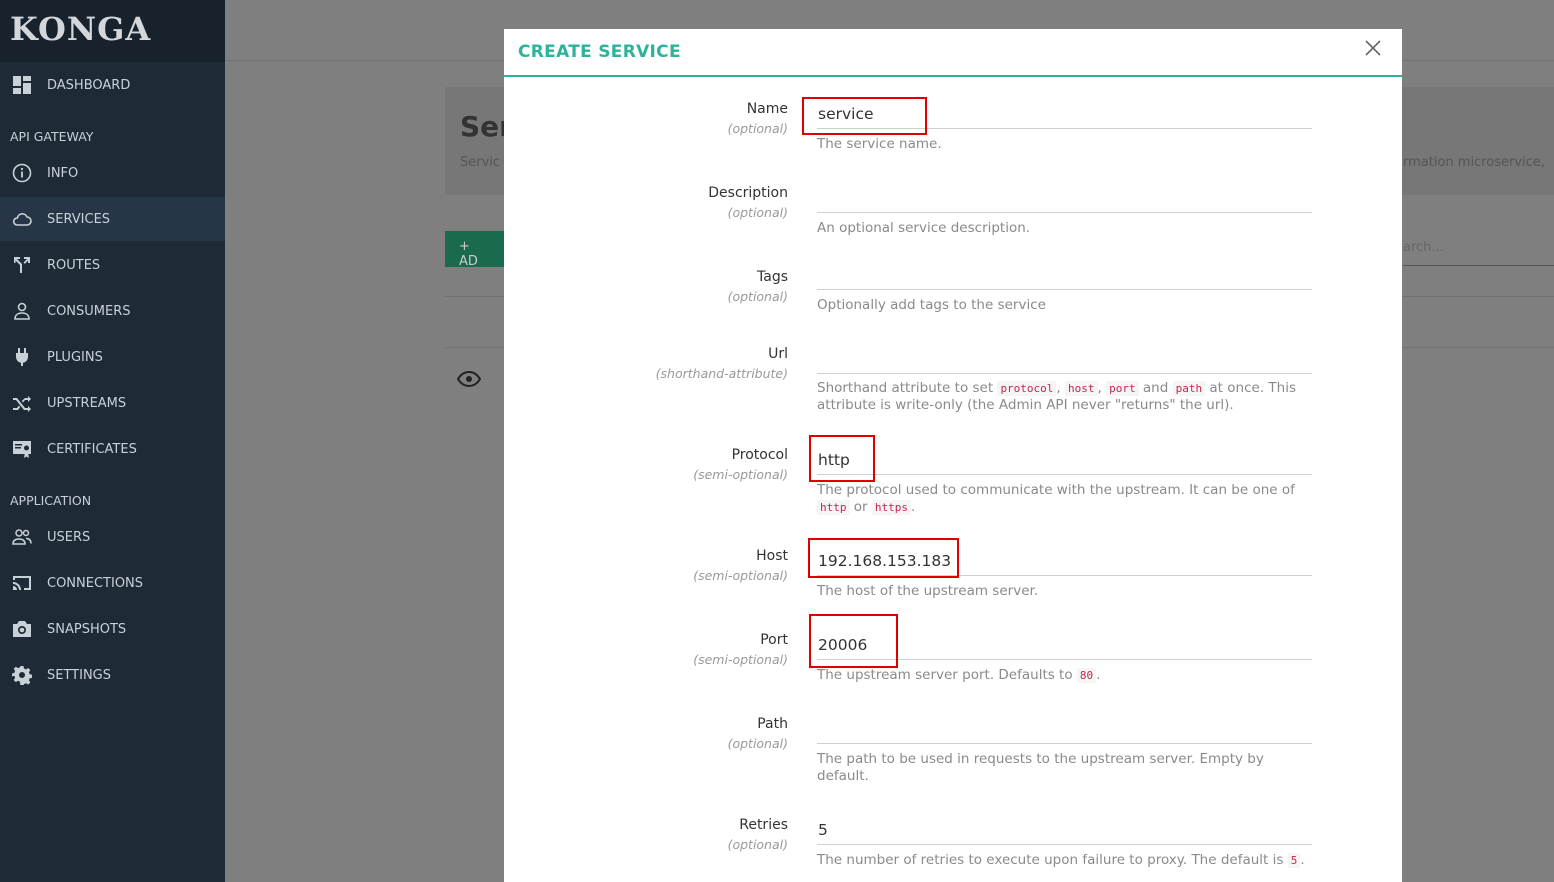 Image resolution: width=1554 pixels, height=882 pixels. I want to click on url-label: Url, so click(778, 354).